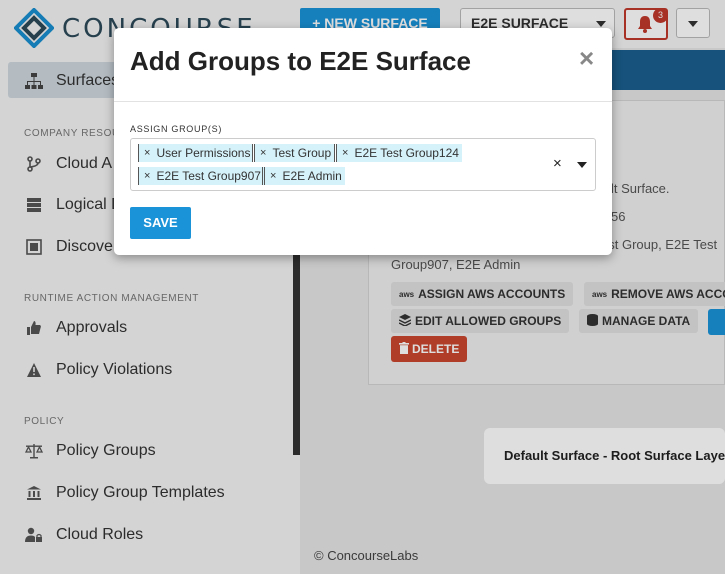 This screenshot has width=725, height=574. What do you see at coordinates (208, 176) in the screenshot?
I see `group-tag-label: E2E Test Group907` at bounding box center [208, 176].